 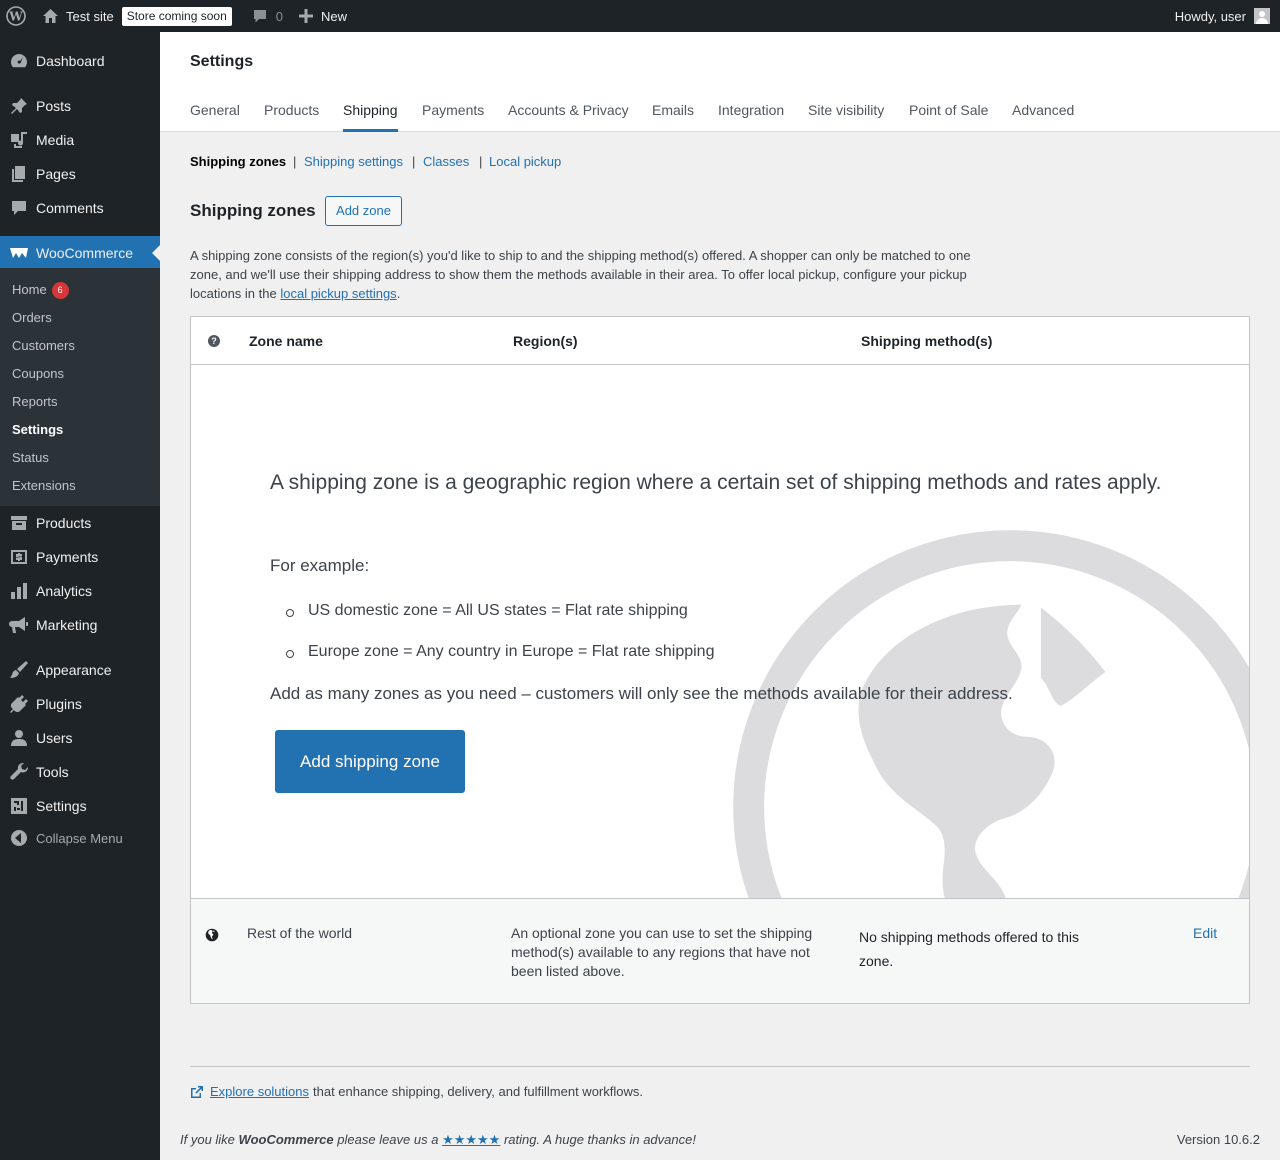 I want to click on menu-label: Collapse Menu, so click(x=79, y=838).